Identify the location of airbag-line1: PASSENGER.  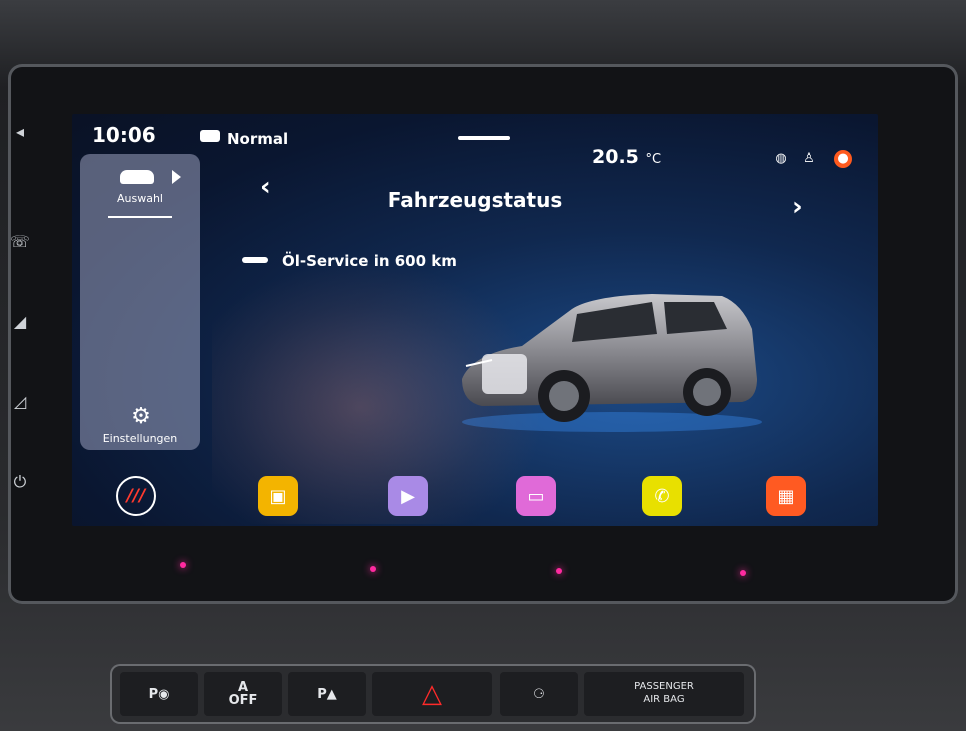
(664, 686).